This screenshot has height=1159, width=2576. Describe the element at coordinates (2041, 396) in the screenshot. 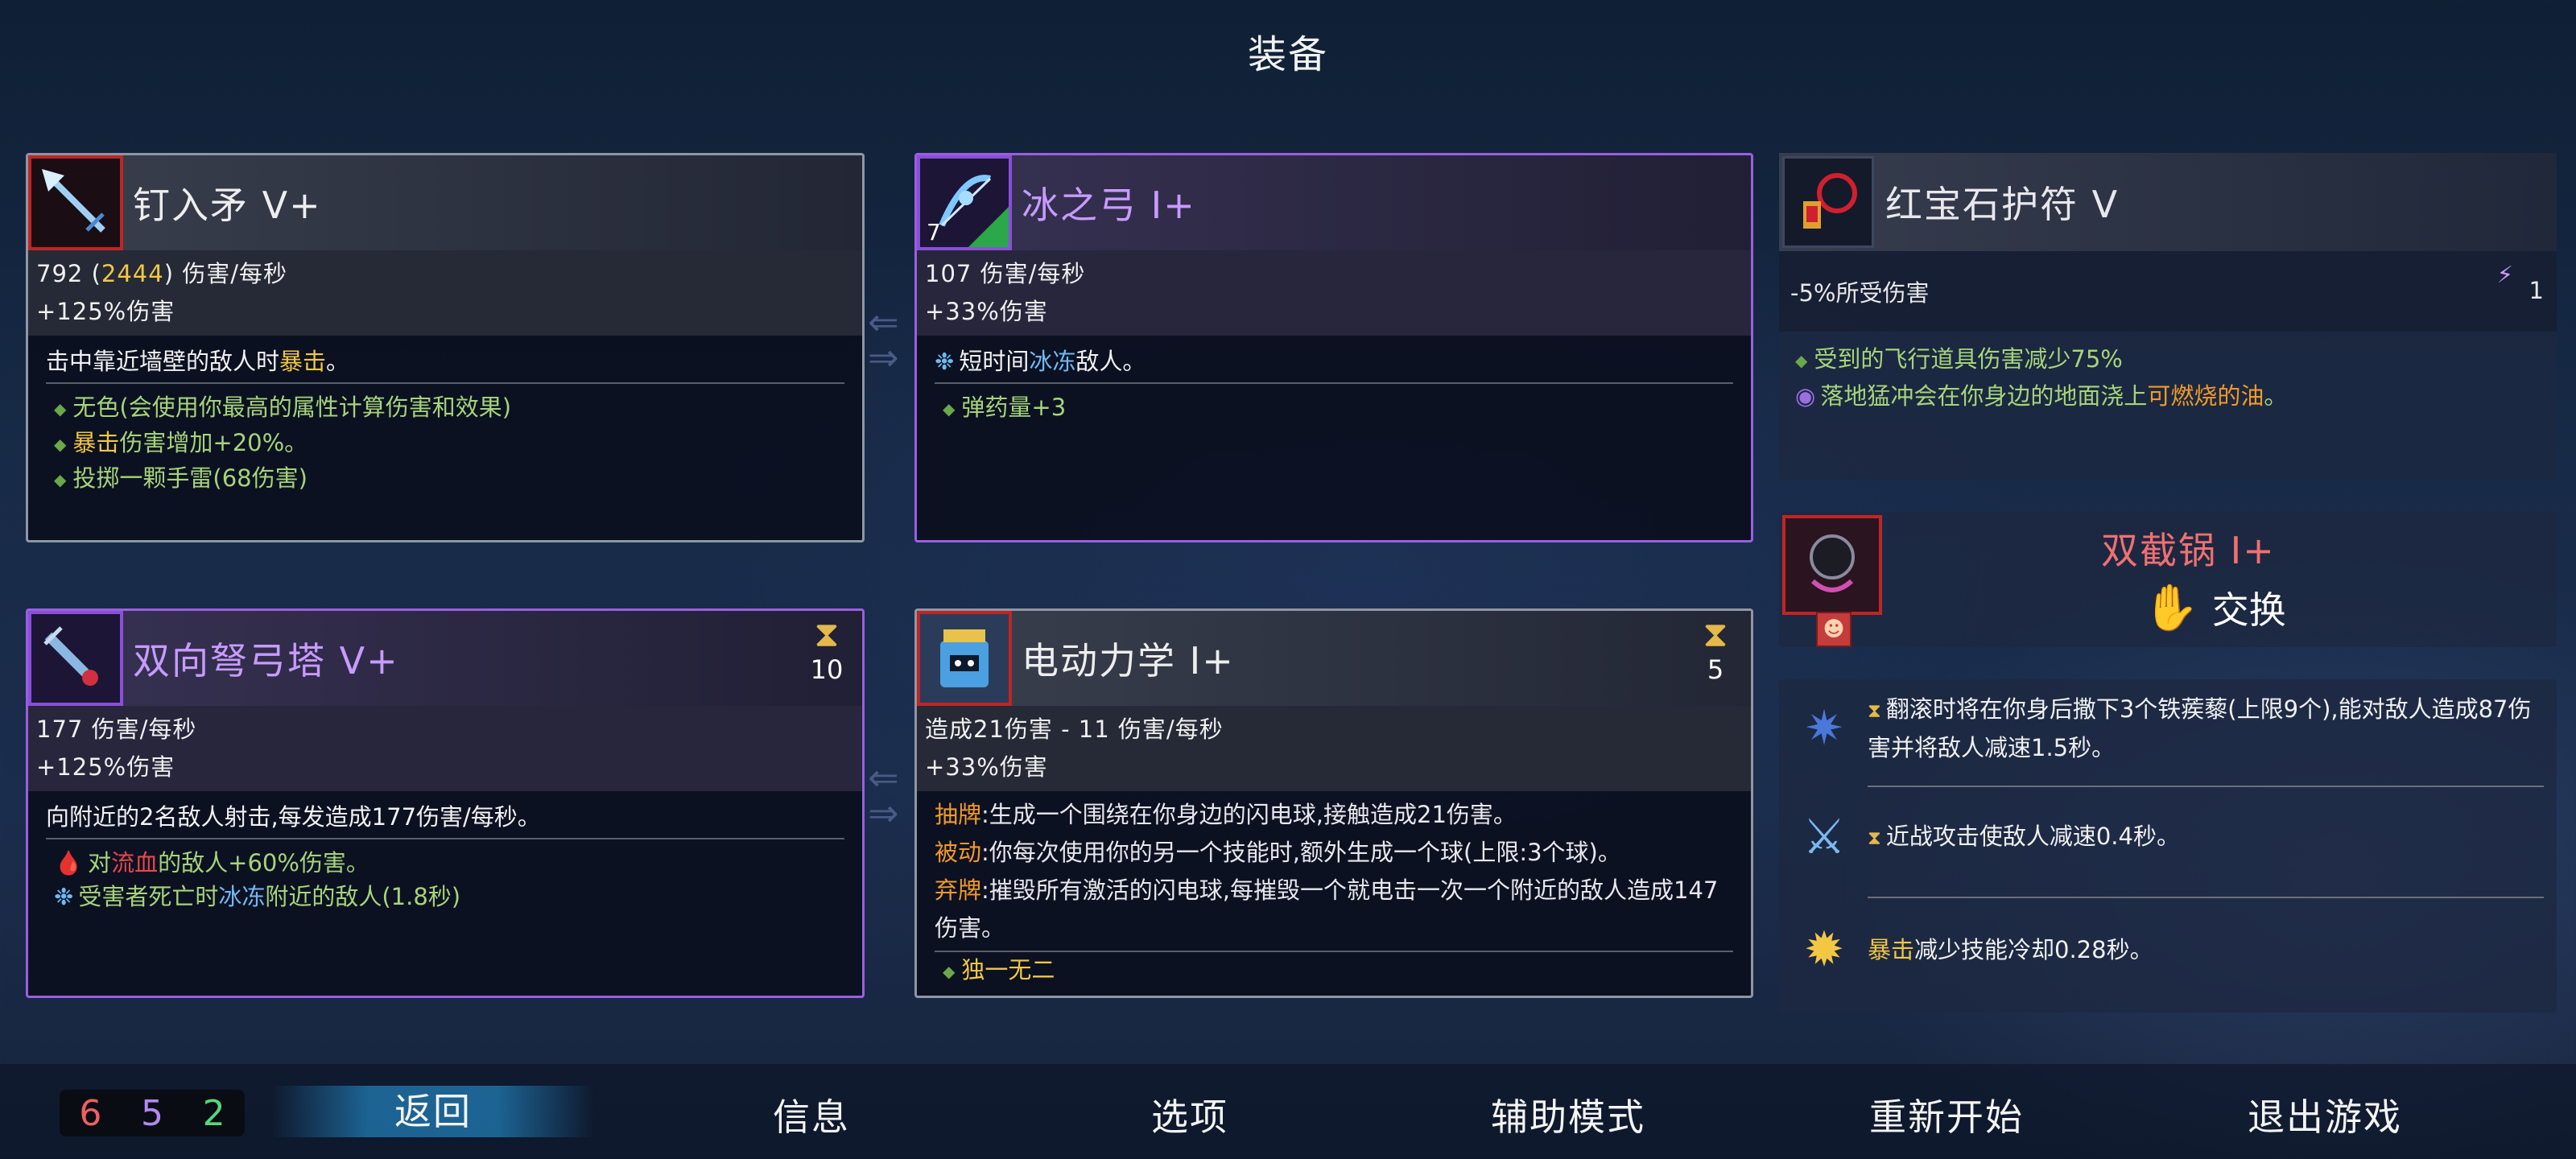

I see `amulet-affix: ◉ 落地猛冲会在你身边的地面浇上可燃烧的油。` at that location.